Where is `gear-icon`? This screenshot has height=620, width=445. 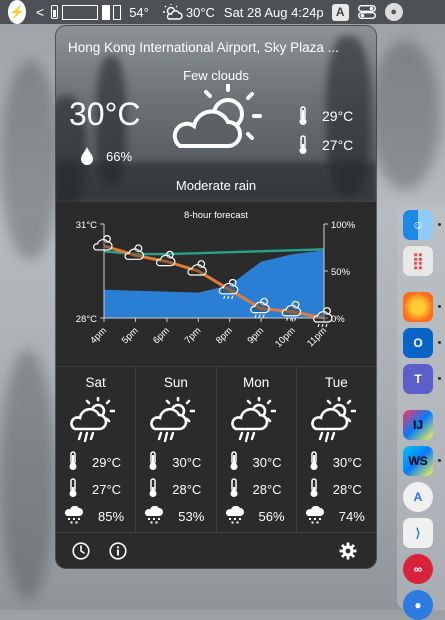
gear-icon is located at coordinates (348, 553).